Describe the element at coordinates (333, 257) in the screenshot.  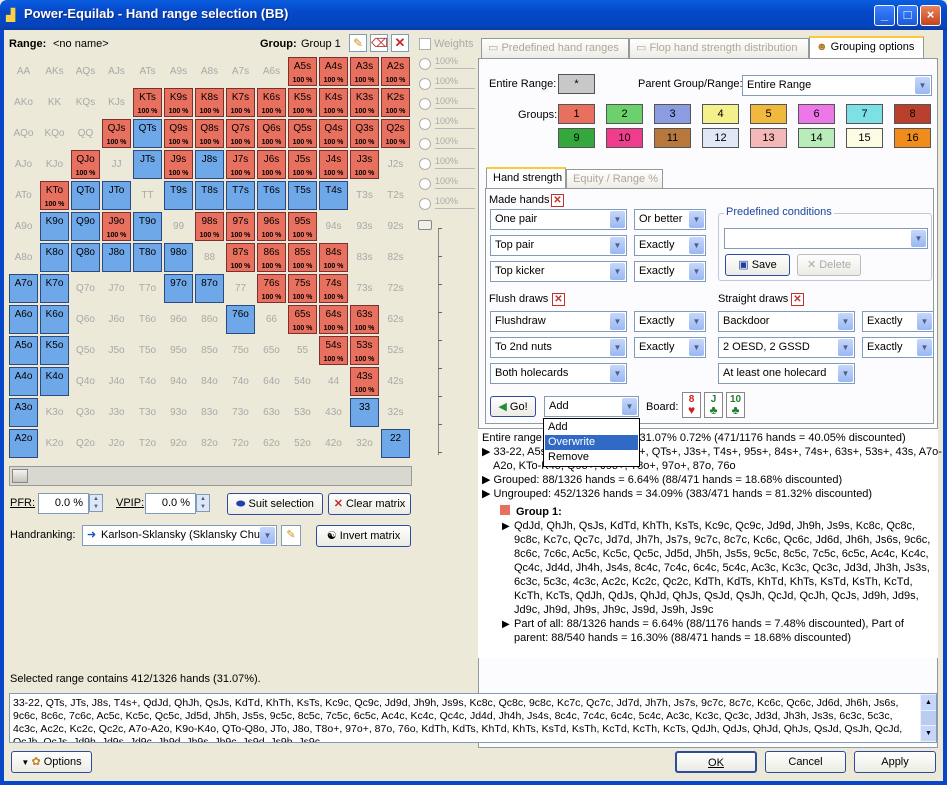
I see `hand-cell: 84s 100 %` at that location.